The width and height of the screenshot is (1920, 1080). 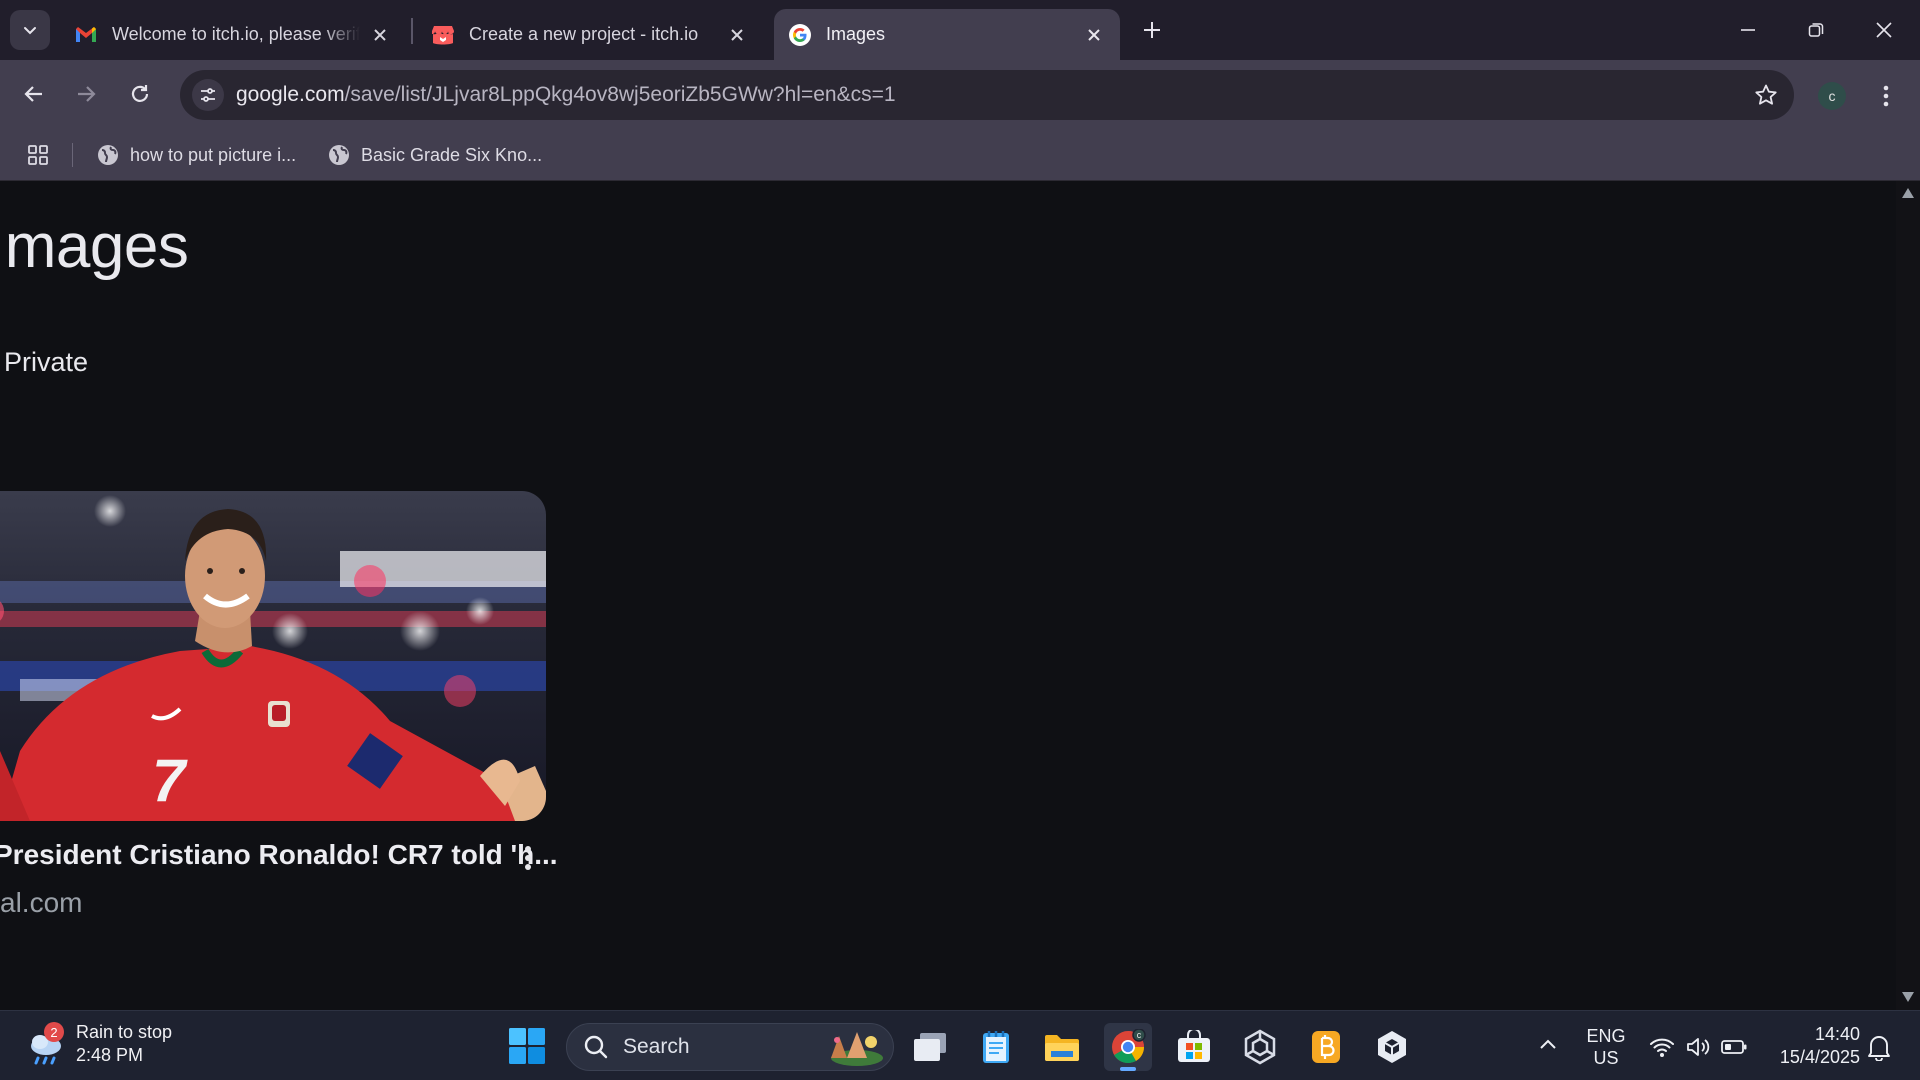 I want to click on arrow-right-icon, so click(x=87, y=94).